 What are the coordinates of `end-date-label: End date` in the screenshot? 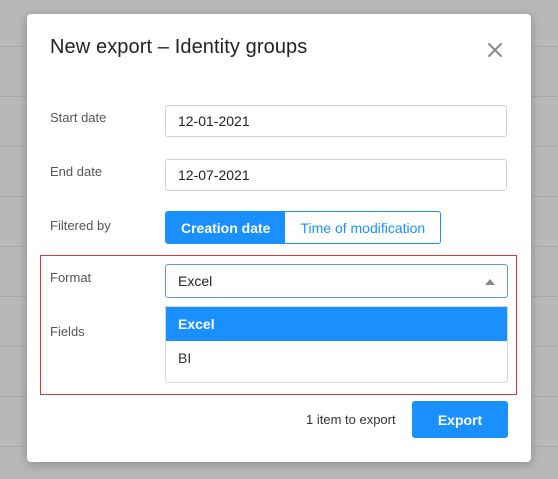 It's located at (76, 171).